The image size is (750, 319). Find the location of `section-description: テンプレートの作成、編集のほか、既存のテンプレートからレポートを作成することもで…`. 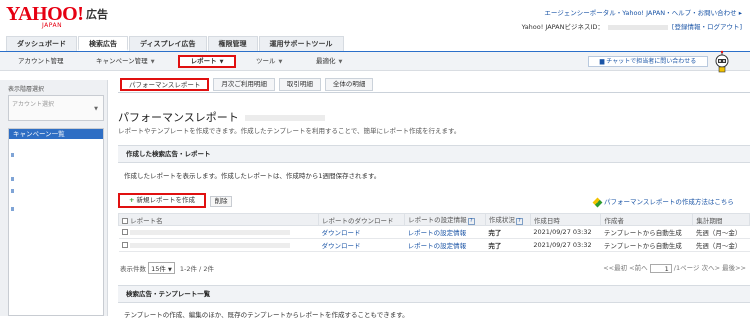

section-description: テンプレートの作成、編集のほか、既存のテンプレートからレポートを作成することもで… is located at coordinates (266, 315).